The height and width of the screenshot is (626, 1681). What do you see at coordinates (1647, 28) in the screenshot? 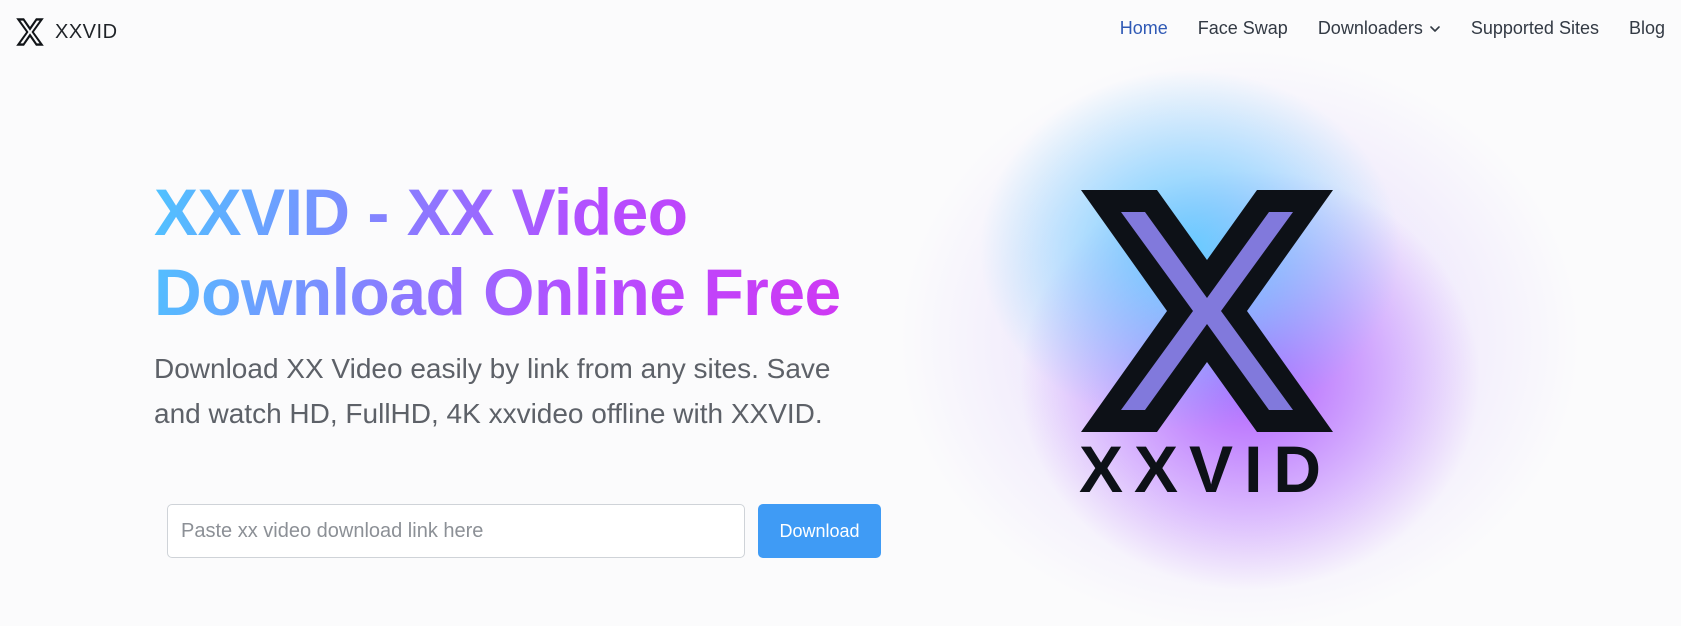
I see `nav-item-blog: Blog` at bounding box center [1647, 28].